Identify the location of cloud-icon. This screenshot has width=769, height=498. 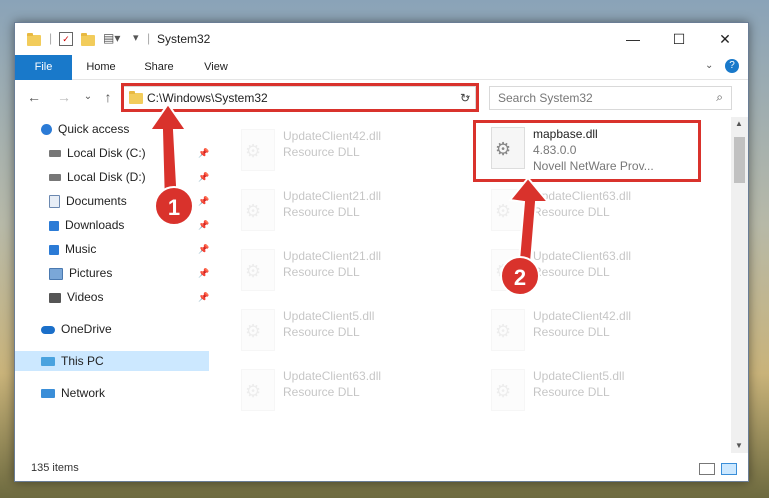
(48, 329).